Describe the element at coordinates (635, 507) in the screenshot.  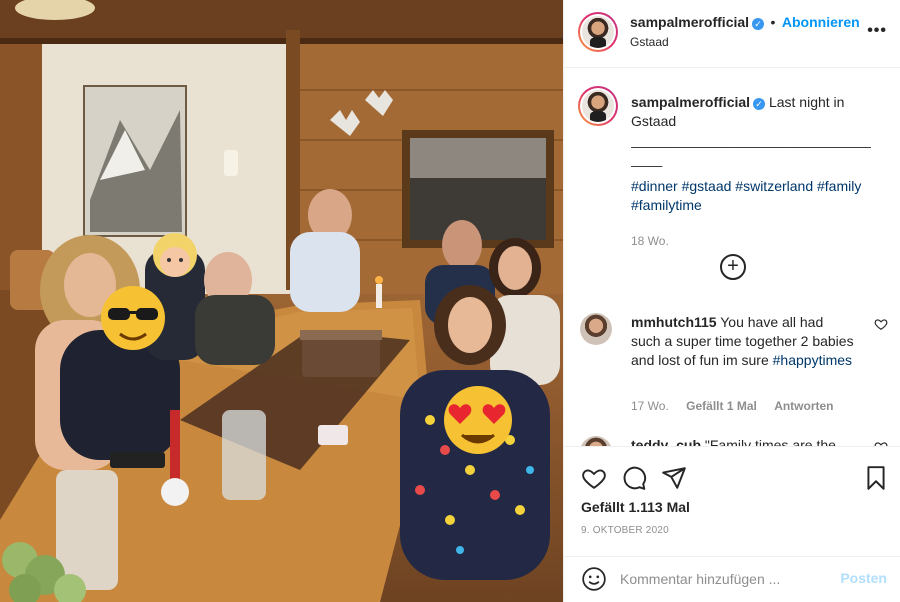
I see `likes-count: Gefällt 1.113 Mal` at that location.